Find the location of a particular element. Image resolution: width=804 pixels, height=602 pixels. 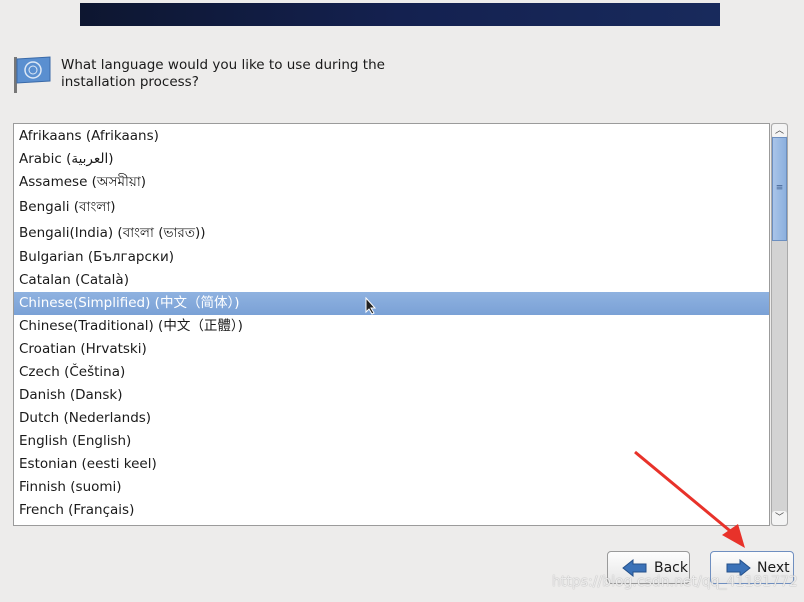

language-item: Afrikaans (Afrikaans) is located at coordinates (391, 136).